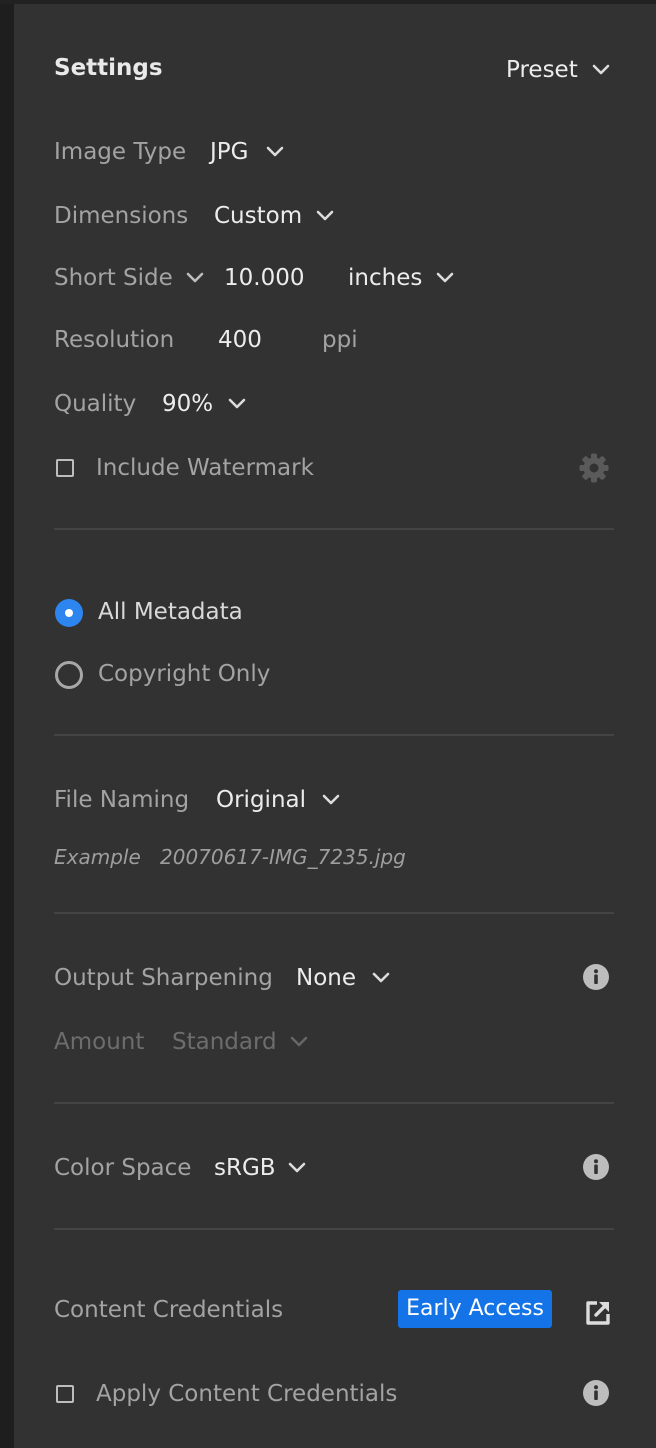  I want to click on output-sharpening-dropdown: None, so click(326, 978).